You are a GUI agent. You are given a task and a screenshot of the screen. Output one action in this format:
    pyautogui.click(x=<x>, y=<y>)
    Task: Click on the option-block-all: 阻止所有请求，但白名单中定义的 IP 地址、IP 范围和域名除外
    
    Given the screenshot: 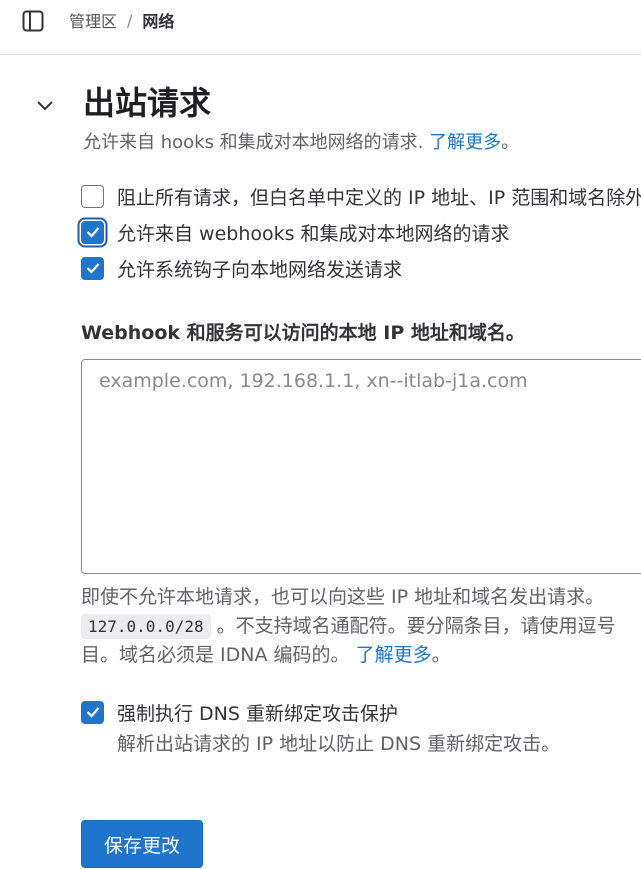 What is the action you would take?
    pyautogui.click(x=361, y=196)
    